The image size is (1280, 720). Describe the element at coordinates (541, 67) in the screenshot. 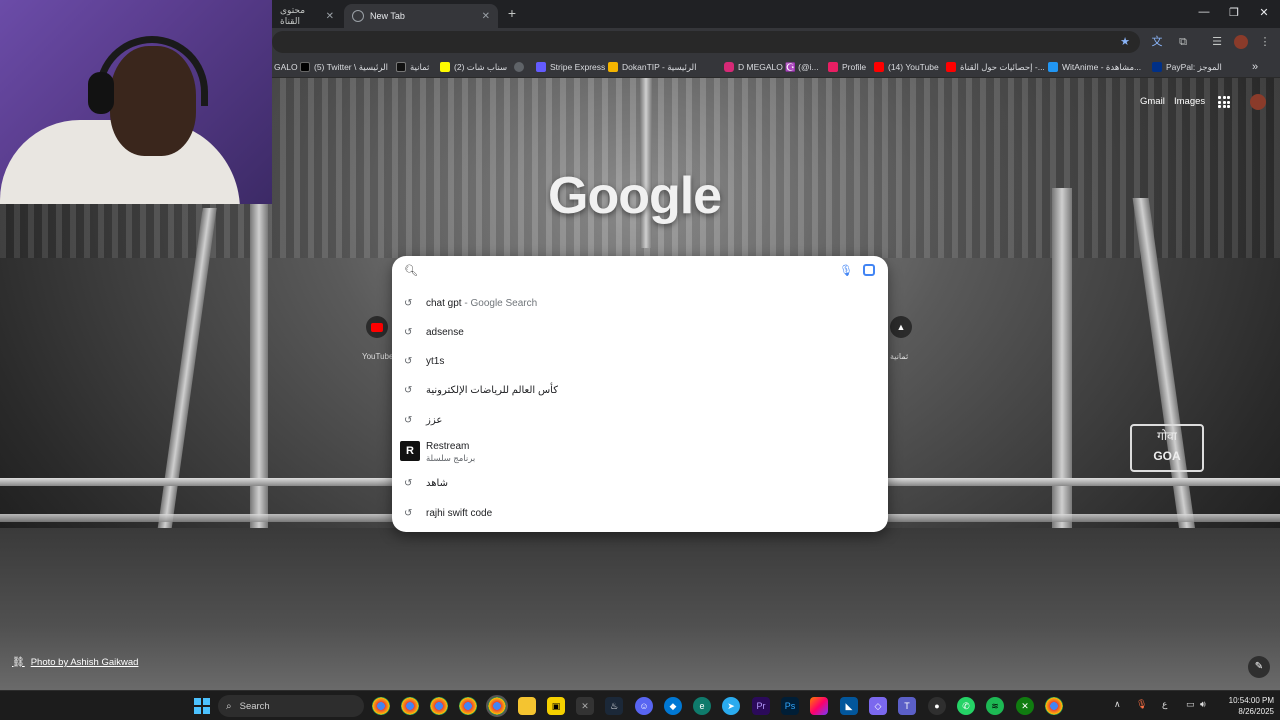

I see `stripe-icon` at that location.